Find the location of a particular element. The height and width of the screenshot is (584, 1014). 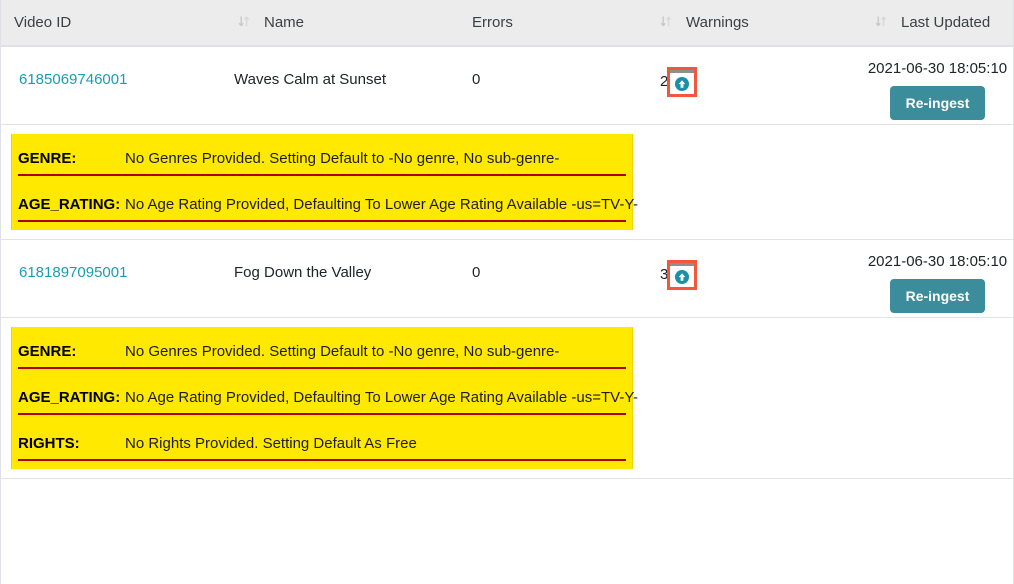

cell-name: Waves Calm at Sunset is located at coordinates (310, 79).